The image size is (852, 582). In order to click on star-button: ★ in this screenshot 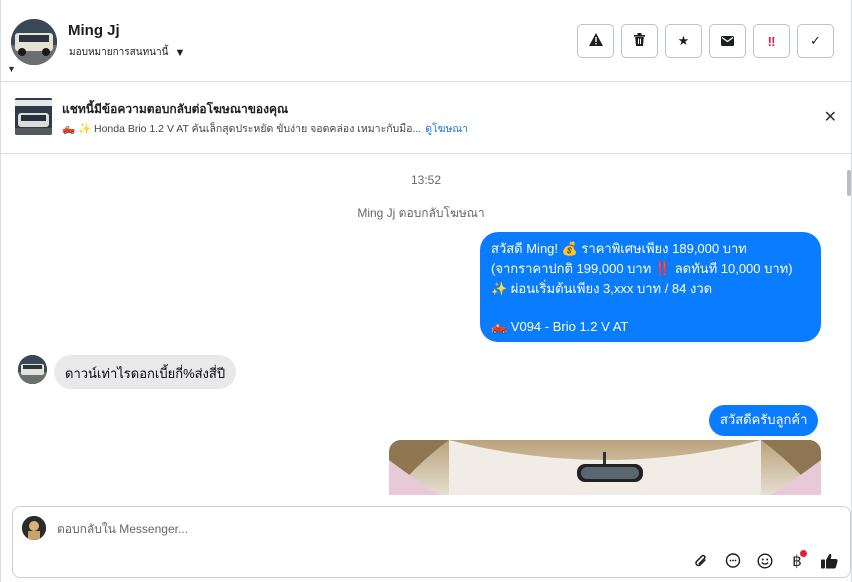, I will do `click(683, 41)`.